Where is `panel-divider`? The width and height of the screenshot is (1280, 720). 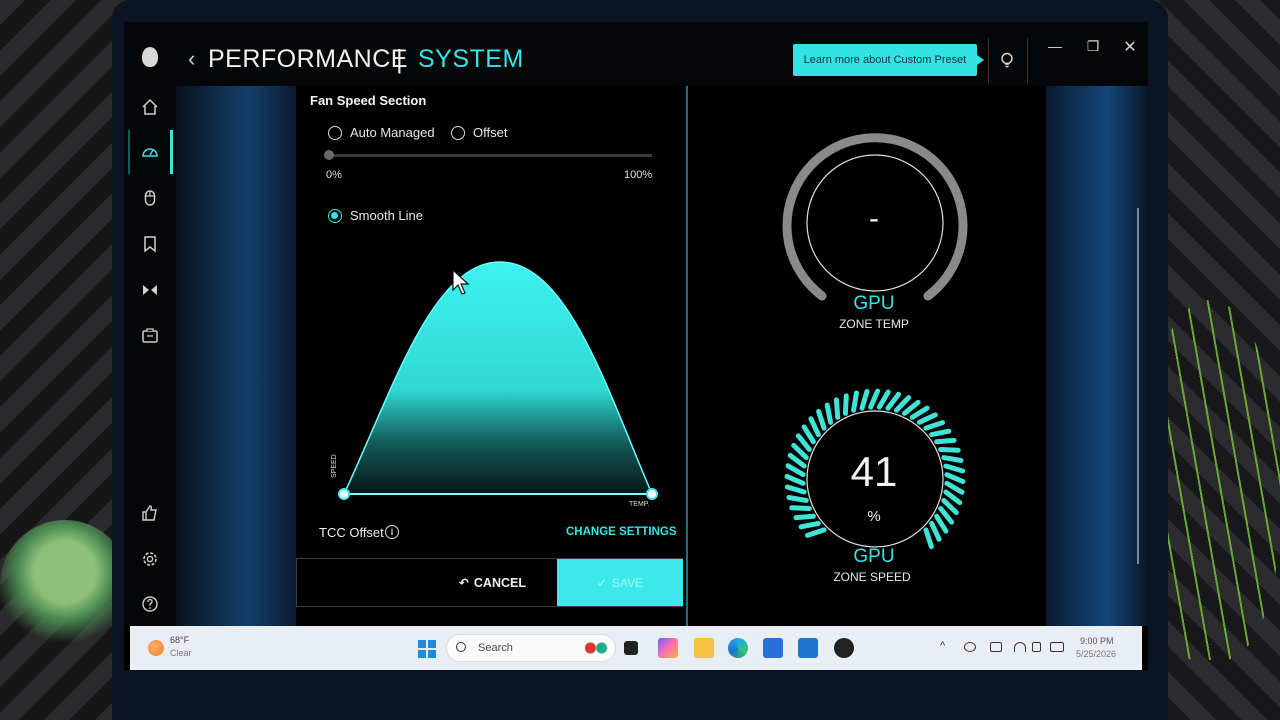
panel-divider is located at coordinates (687, 356).